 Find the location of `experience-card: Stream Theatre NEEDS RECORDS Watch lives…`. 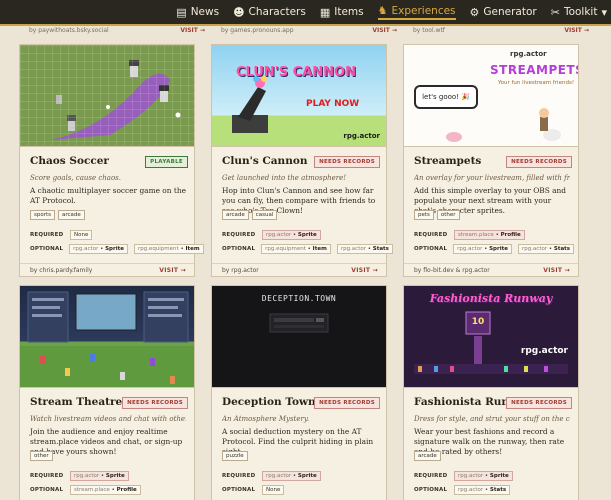

experience-card: Stream Theatre NEEDS RECORDS Watch lives… is located at coordinates (107, 392).